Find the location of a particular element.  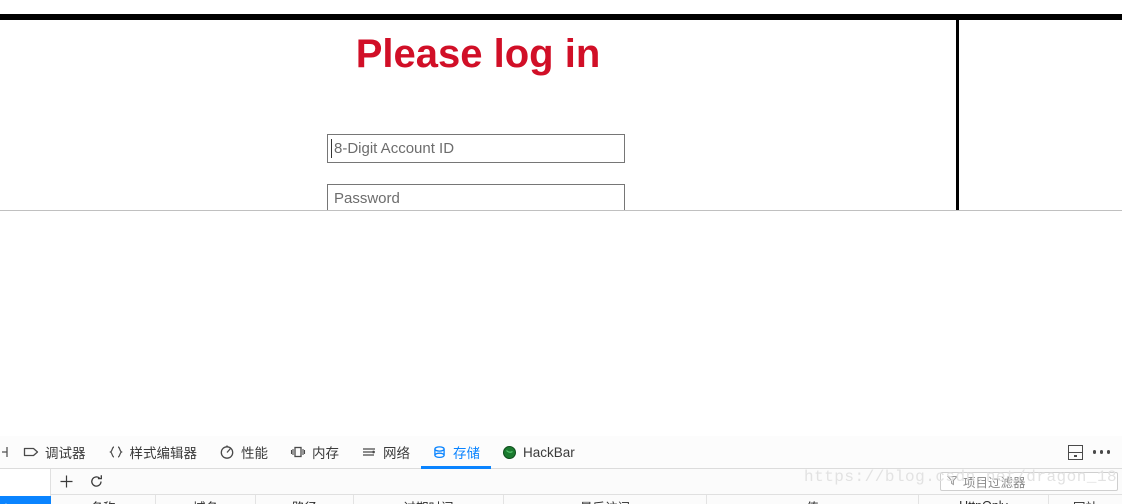

tab-style-editor: 样式编辑器 is located at coordinates (153, 452).